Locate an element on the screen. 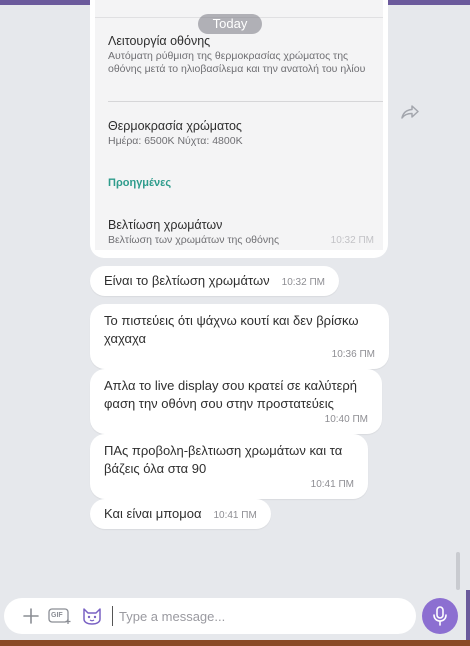  composer-field: GIF is located at coordinates (210, 616).